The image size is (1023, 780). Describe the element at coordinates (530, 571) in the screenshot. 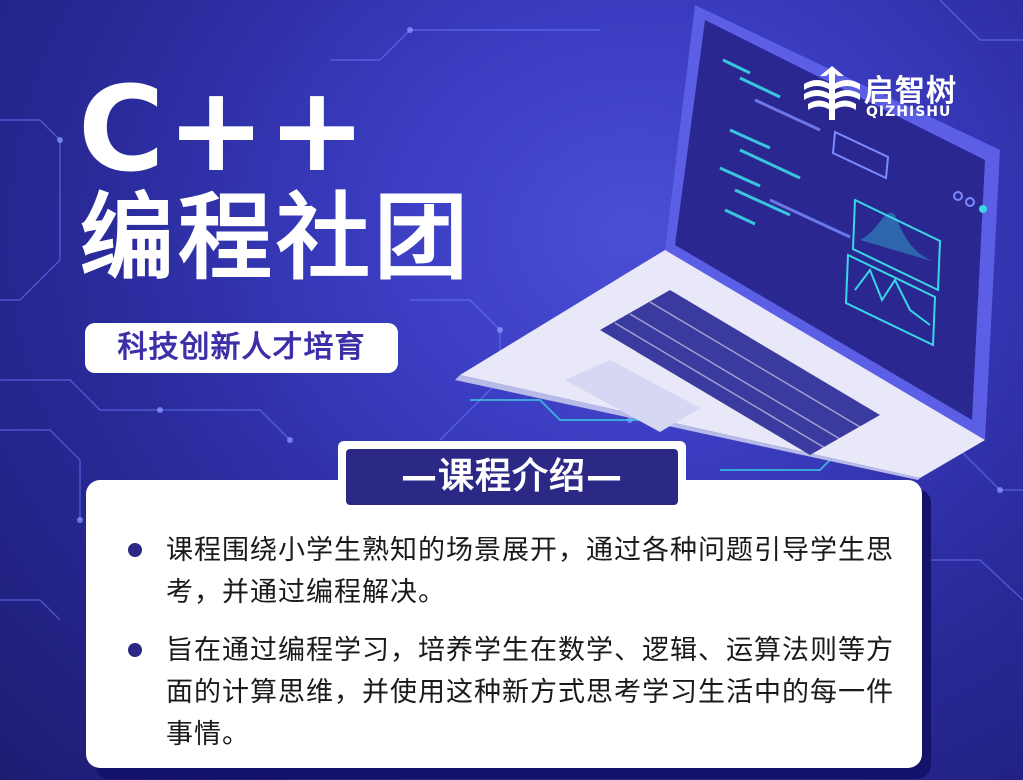

I see `list-item-text: 课程围绕小学生熟知的场景展开，通过各种问题引导学生思考，并通过编程解决。` at that location.